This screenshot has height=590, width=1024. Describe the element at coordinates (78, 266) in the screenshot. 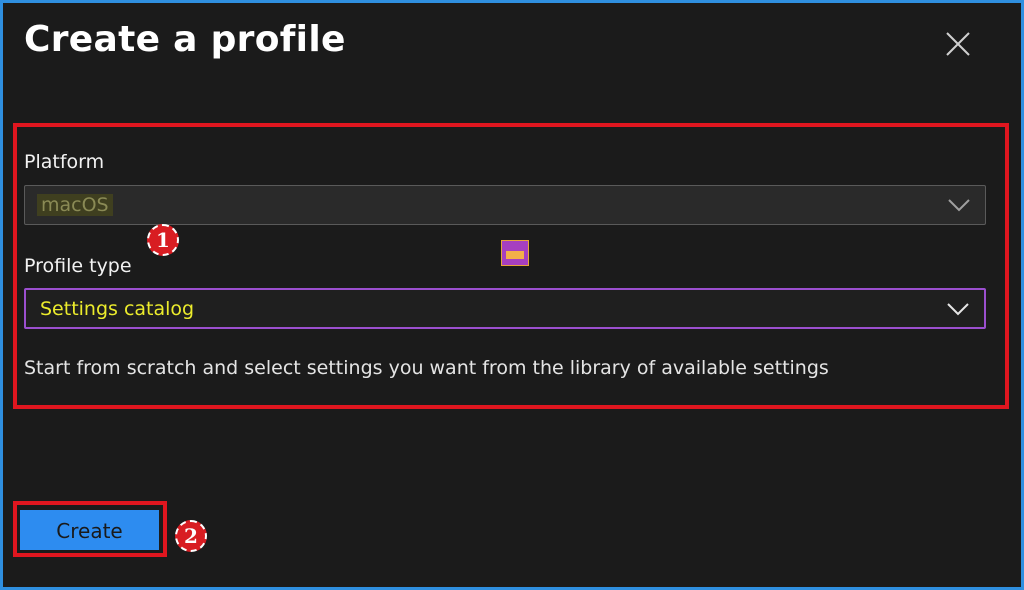

I see `profile-type-label: Profile type` at that location.